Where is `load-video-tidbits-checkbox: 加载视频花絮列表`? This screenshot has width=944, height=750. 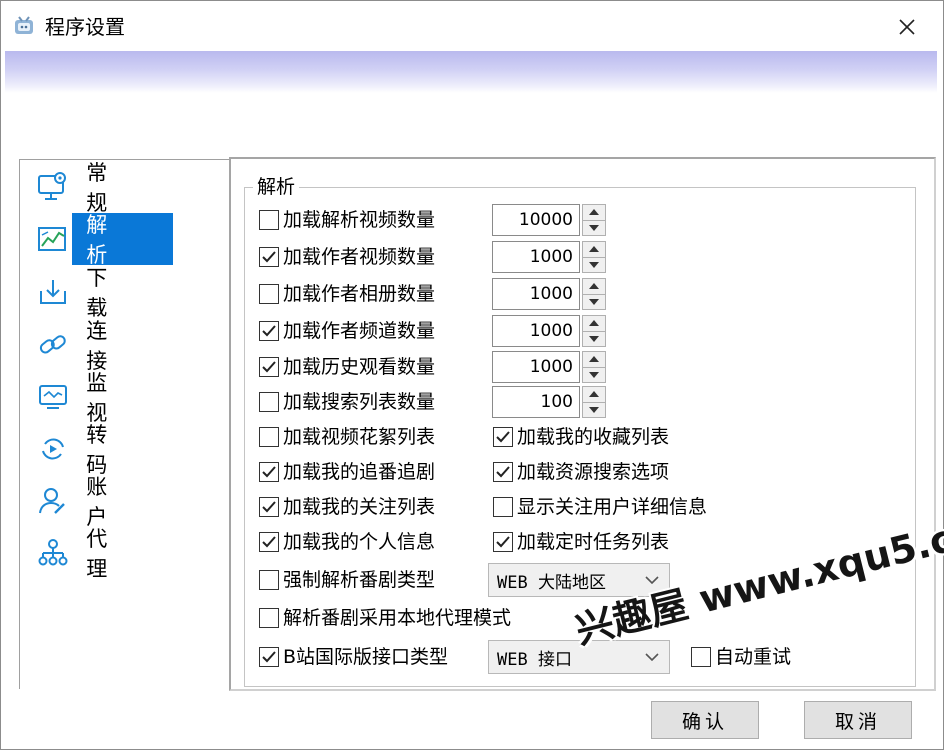
load-video-tidbits-checkbox: 加载视频花絮列表 is located at coordinates (347, 437).